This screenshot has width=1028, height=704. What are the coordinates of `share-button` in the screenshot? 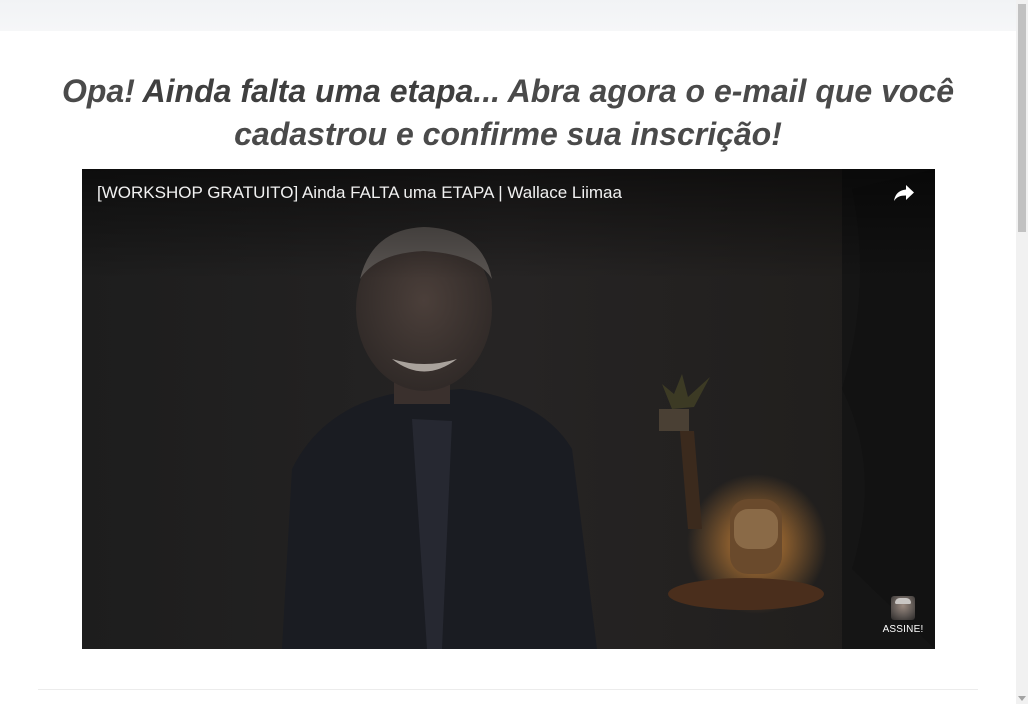 It's located at (904, 193).